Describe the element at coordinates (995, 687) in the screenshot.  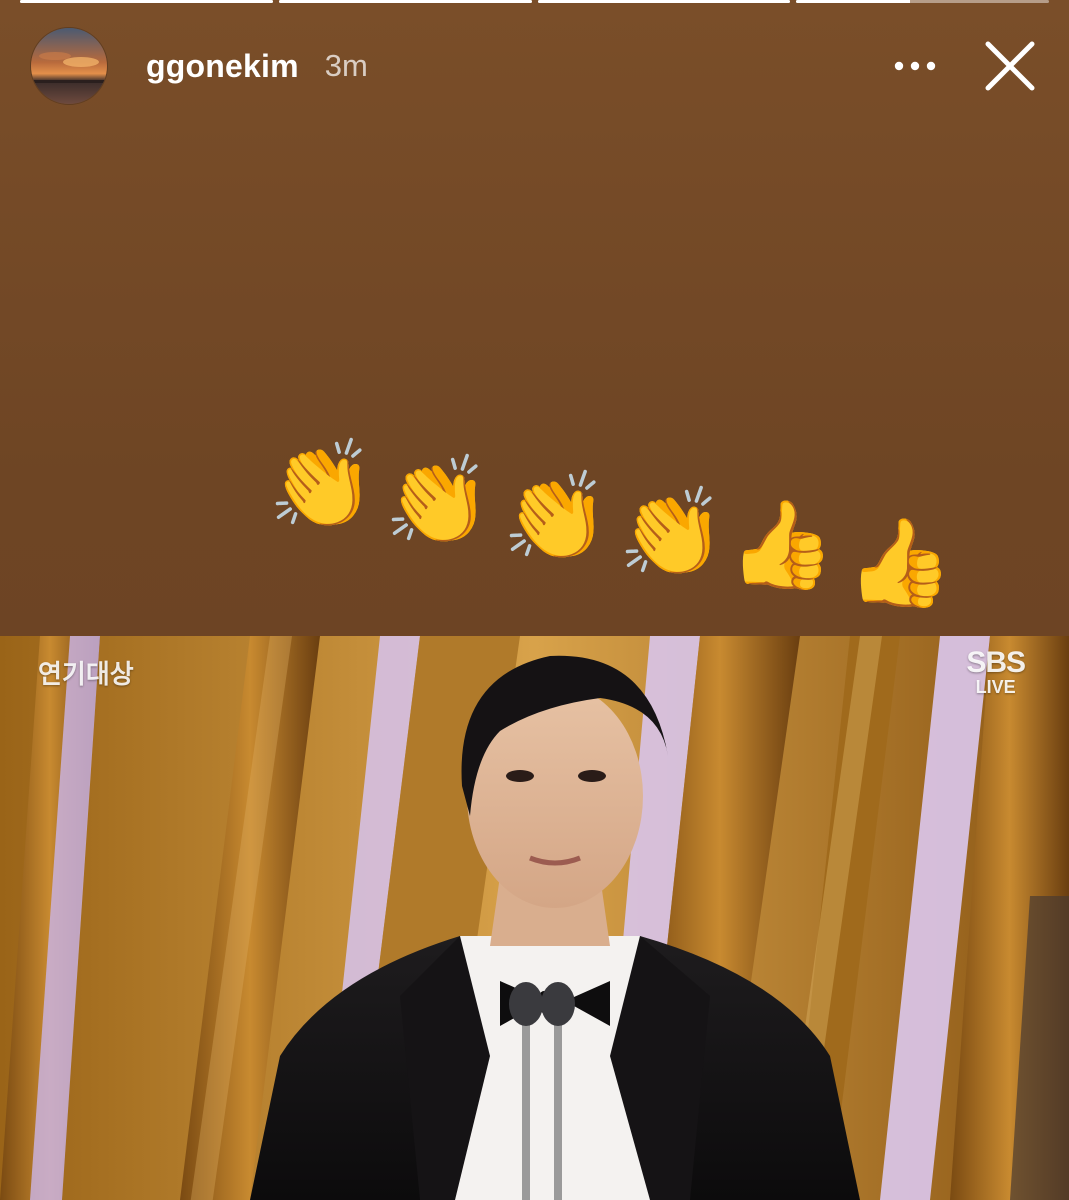
I see `live-label: LIVE` at that location.